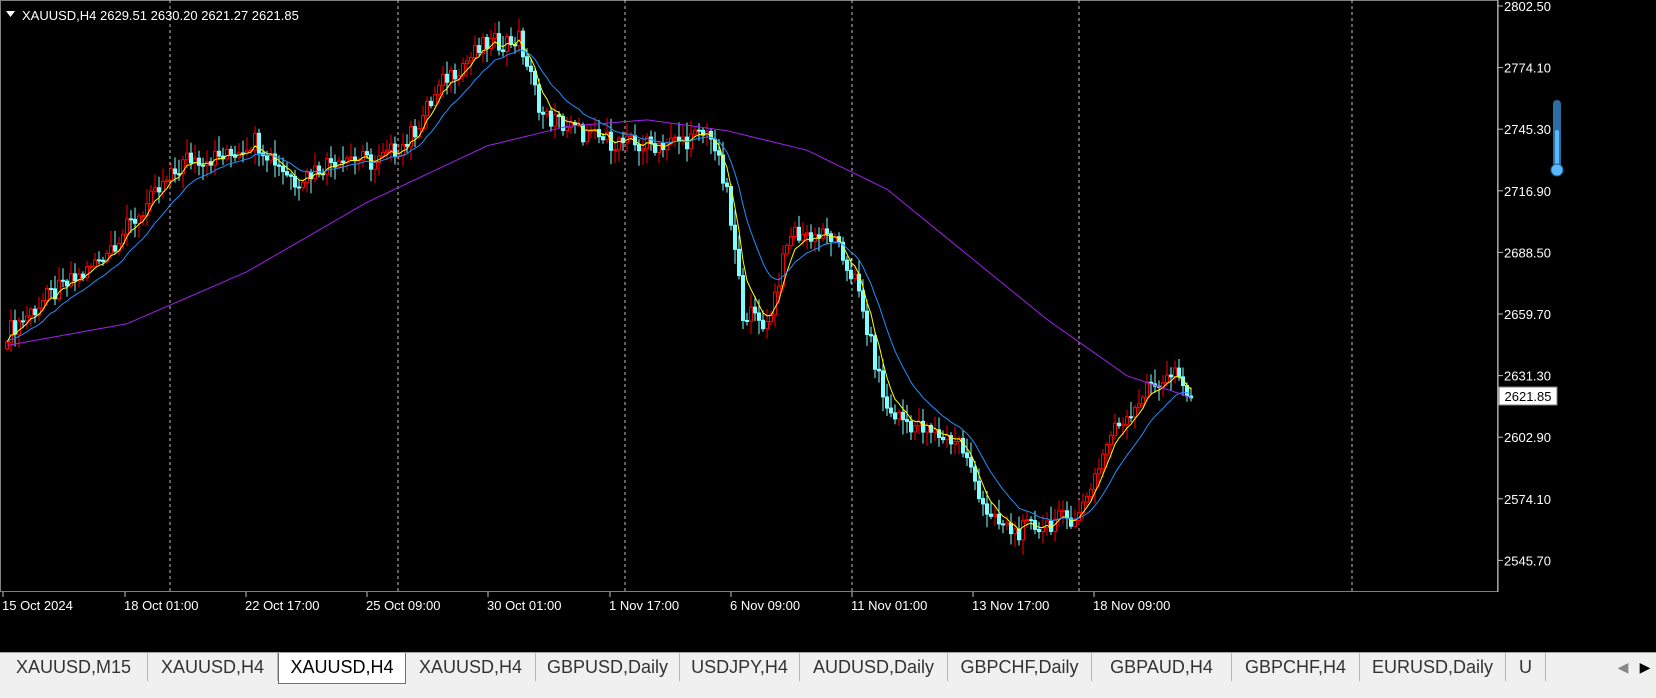 This screenshot has width=1656, height=698. I want to click on chart-tab: AUDUSD,Daily, so click(874, 667).